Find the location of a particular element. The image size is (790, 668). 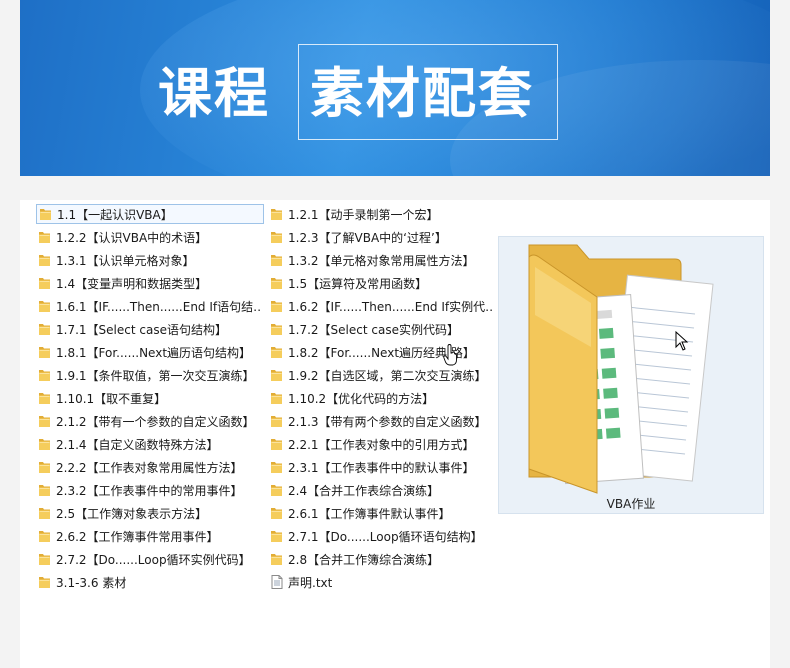

folder-item: 1.4【变量声明和数据类型】 is located at coordinates (149, 283).